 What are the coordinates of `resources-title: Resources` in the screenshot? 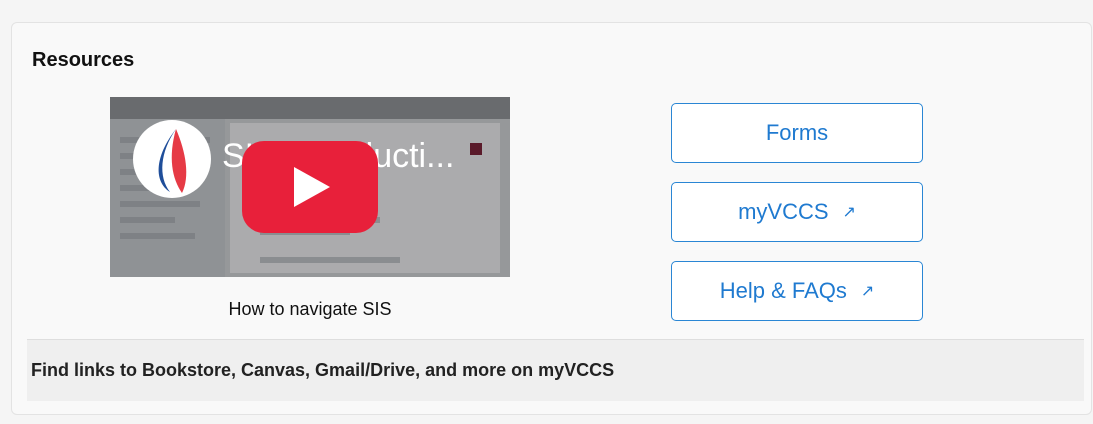 It's located at (83, 60).